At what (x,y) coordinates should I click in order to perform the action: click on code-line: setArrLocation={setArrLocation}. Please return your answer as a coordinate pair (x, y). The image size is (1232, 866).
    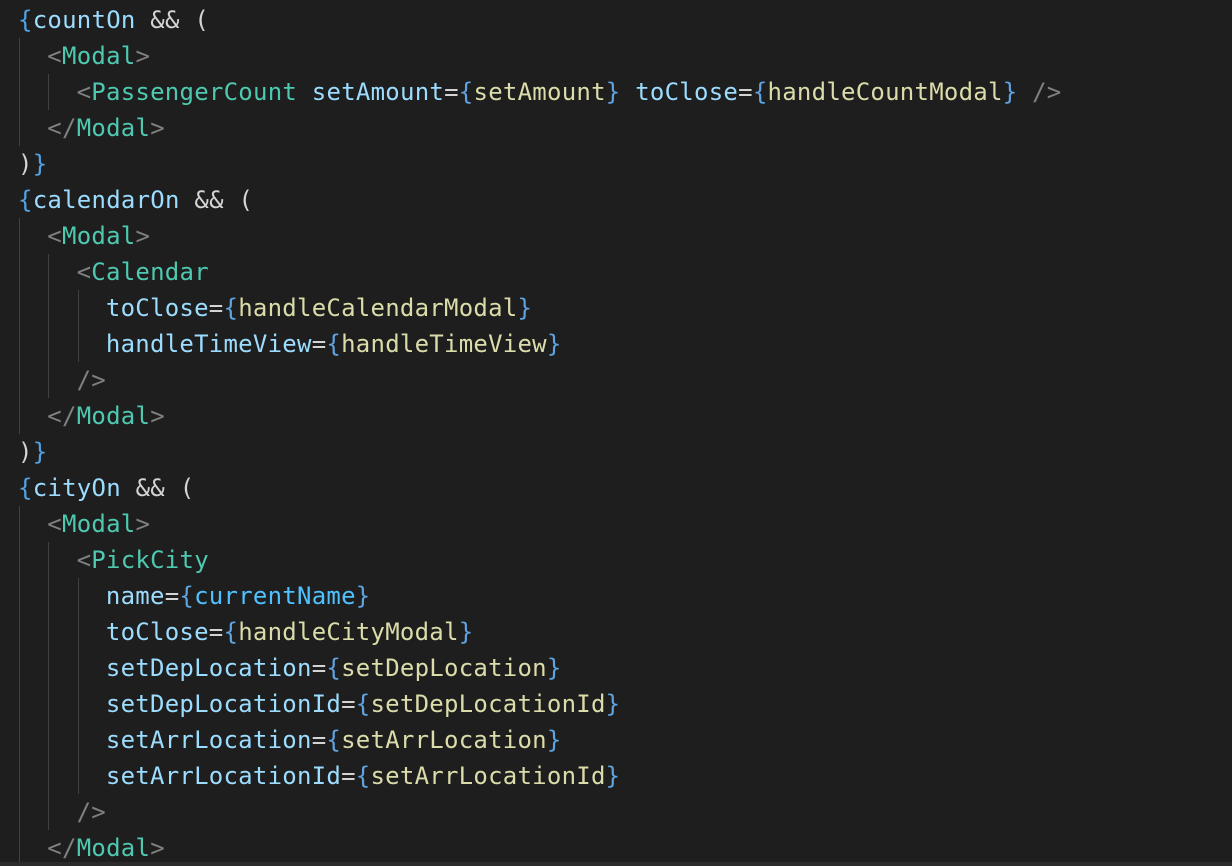
    Looking at the image, I should click on (334, 740).